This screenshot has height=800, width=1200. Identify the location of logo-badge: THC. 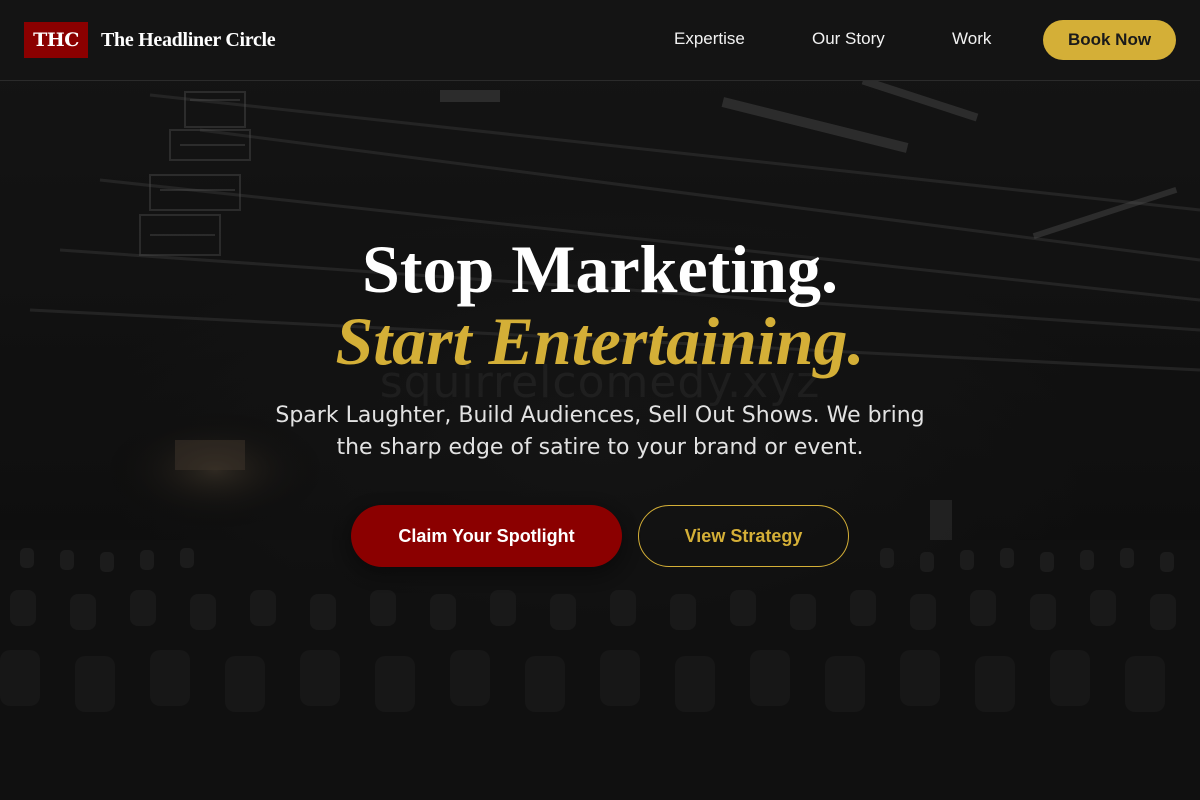
(56, 40).